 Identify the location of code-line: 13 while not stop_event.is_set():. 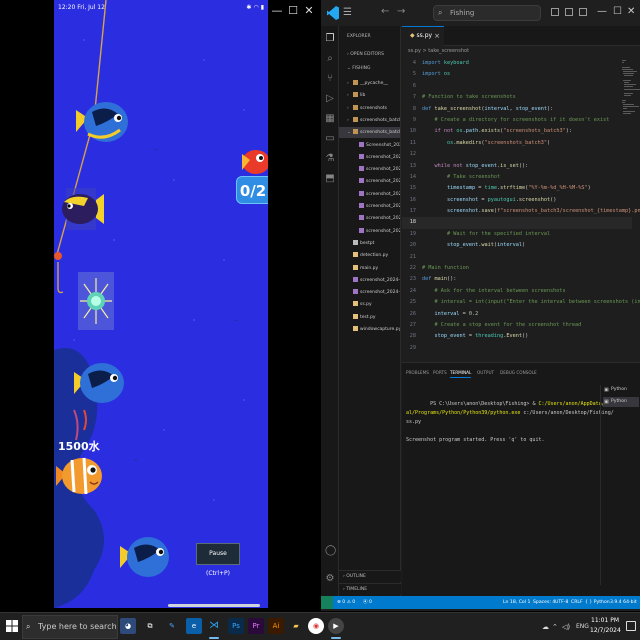
(517, 166).